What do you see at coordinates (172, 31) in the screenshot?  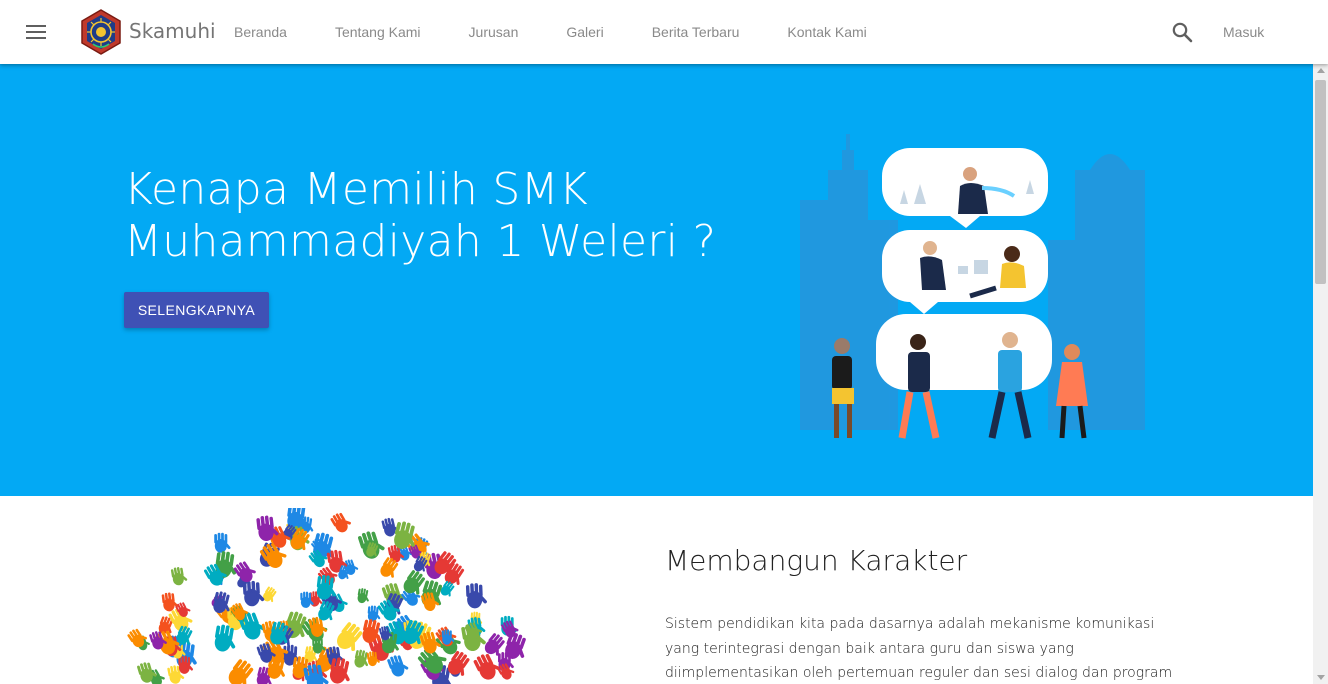 I see `brand-name: Skamuhi` at bounding box center [172, 31].